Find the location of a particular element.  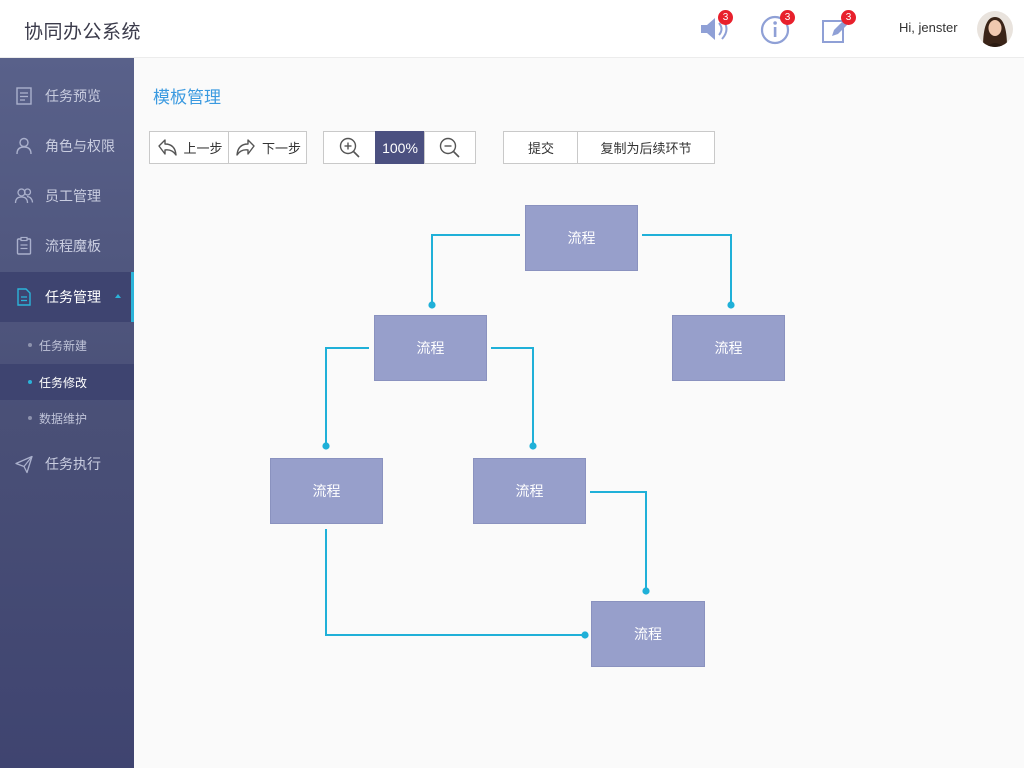

undo-icon is located at coordinates (168, 147).